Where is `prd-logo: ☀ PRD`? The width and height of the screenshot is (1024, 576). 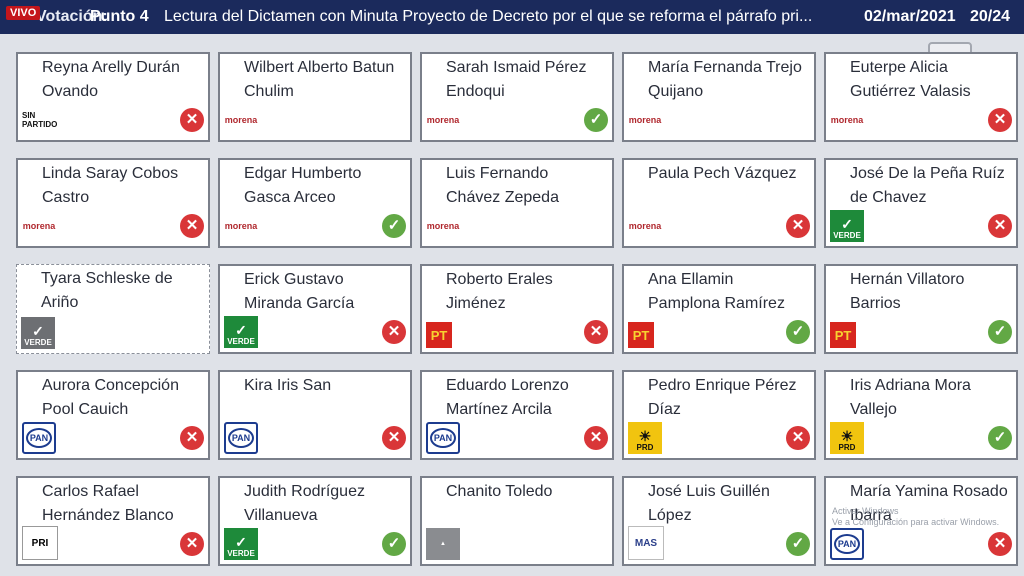
prd-logo: ☀ PRD is located at coordinates (847, 438).